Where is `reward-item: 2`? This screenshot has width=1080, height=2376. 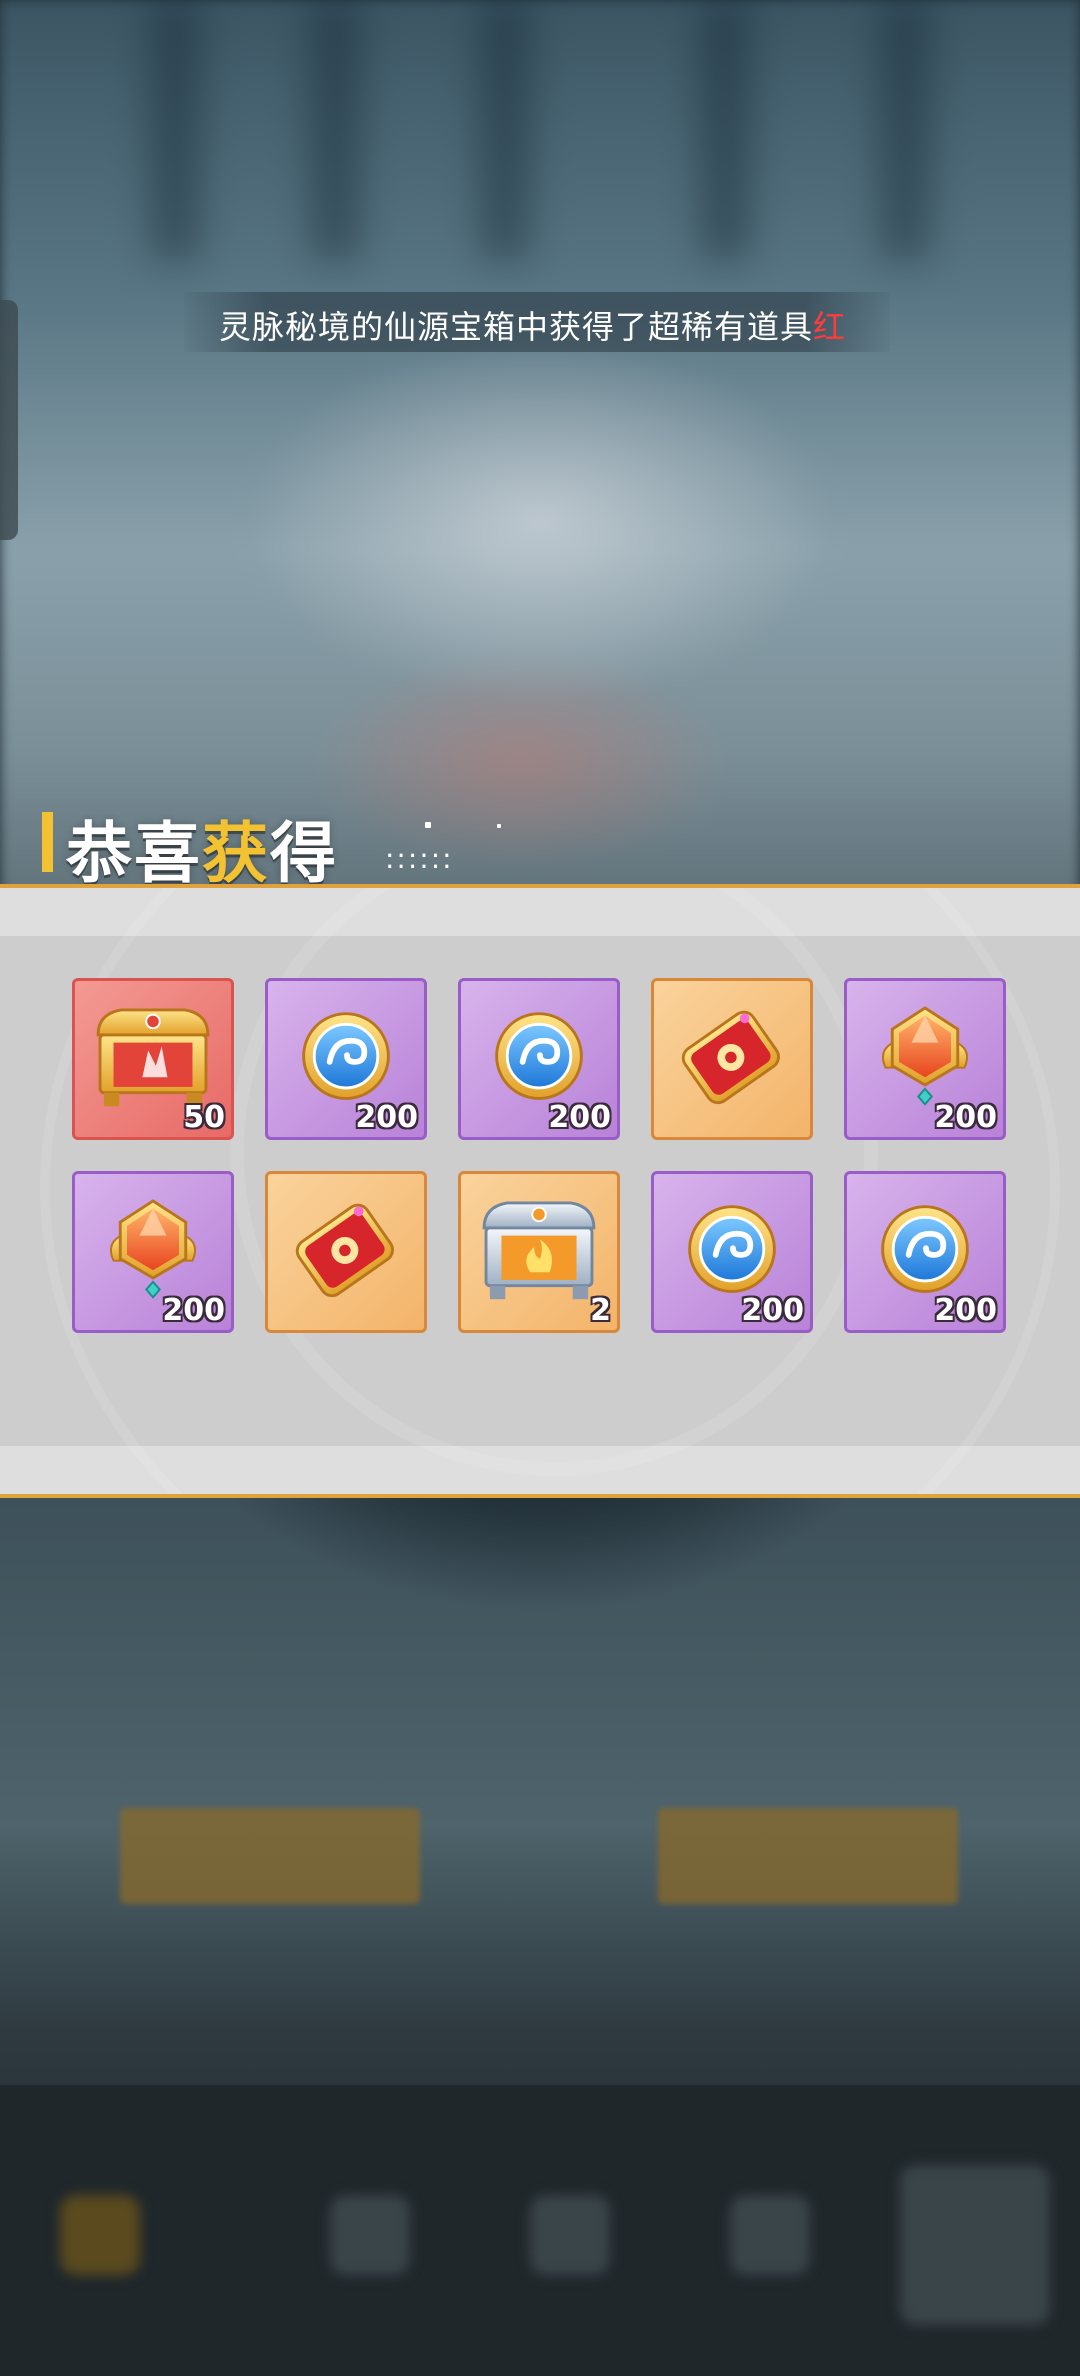 reward-item: 2 is located at coordinates (539, 1252).